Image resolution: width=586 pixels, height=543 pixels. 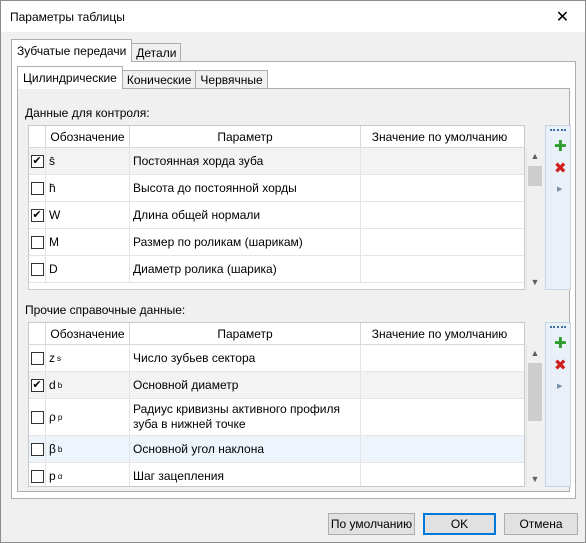 I want to click on reference-section-label: Прочие справочные данные:, so click(x=105, y=310).